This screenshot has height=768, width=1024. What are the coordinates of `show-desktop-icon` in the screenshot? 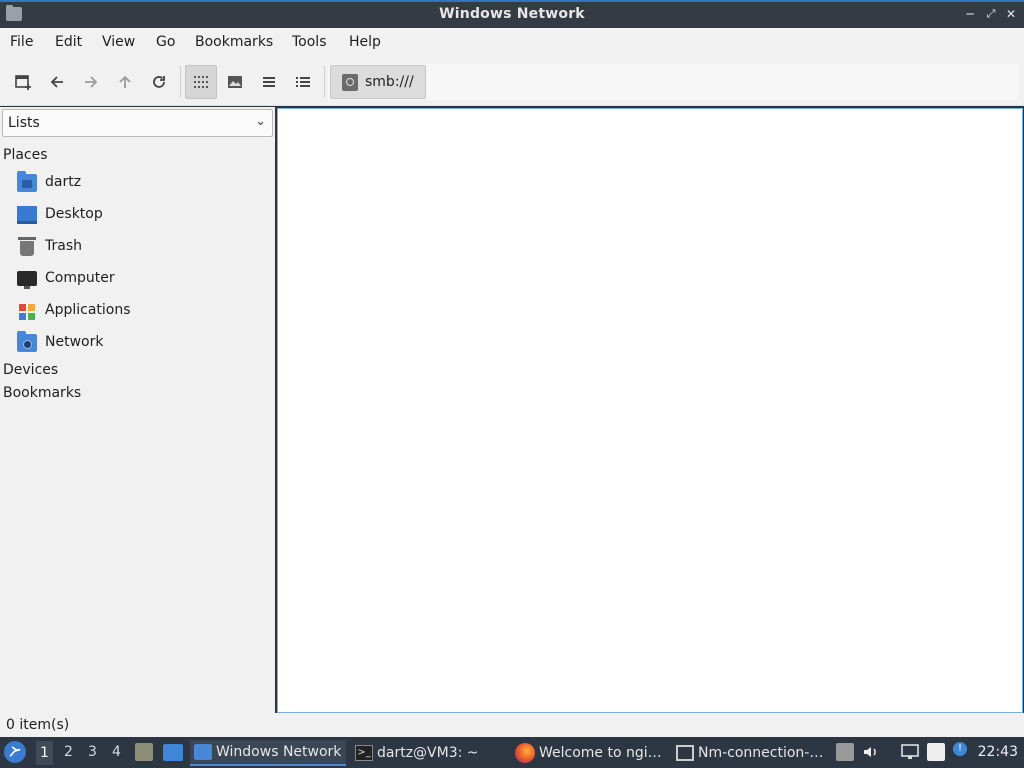 It's located at (173, 752).